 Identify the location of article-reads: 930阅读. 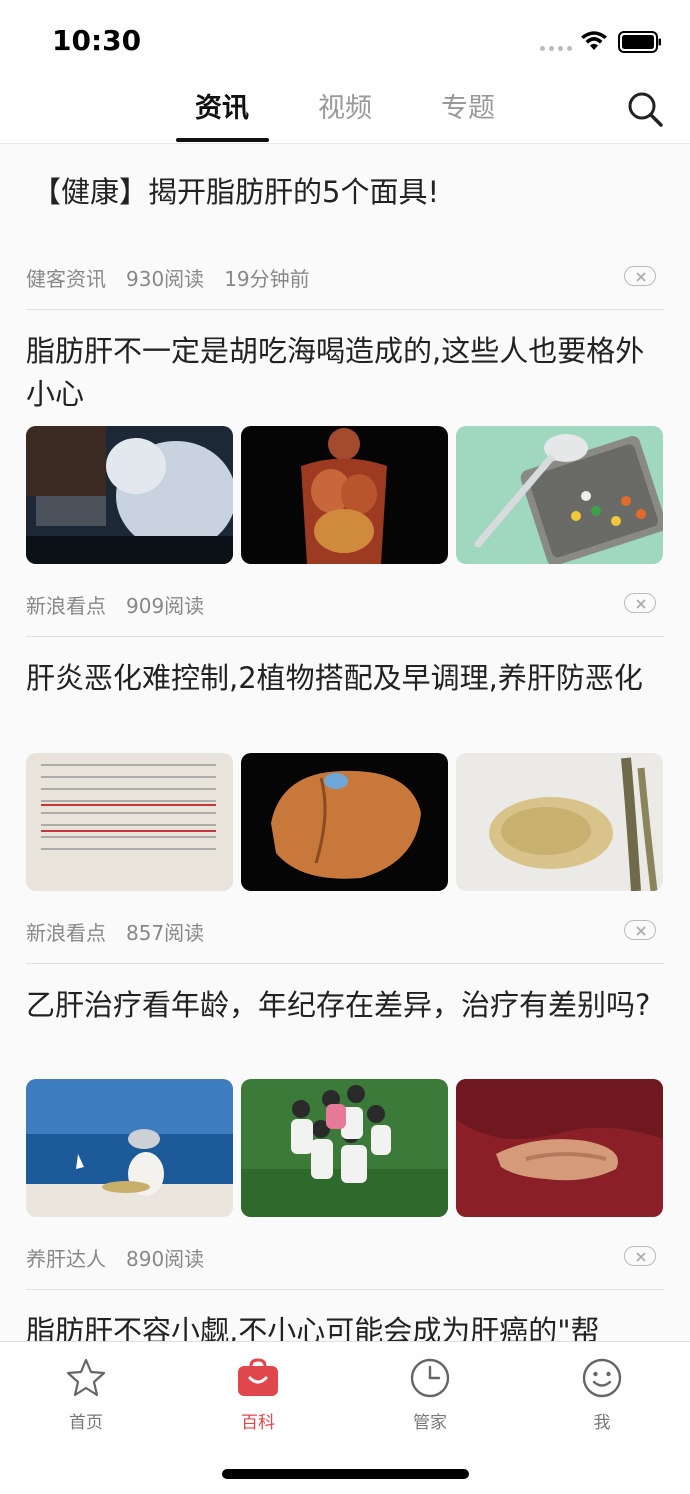
(165, 279).